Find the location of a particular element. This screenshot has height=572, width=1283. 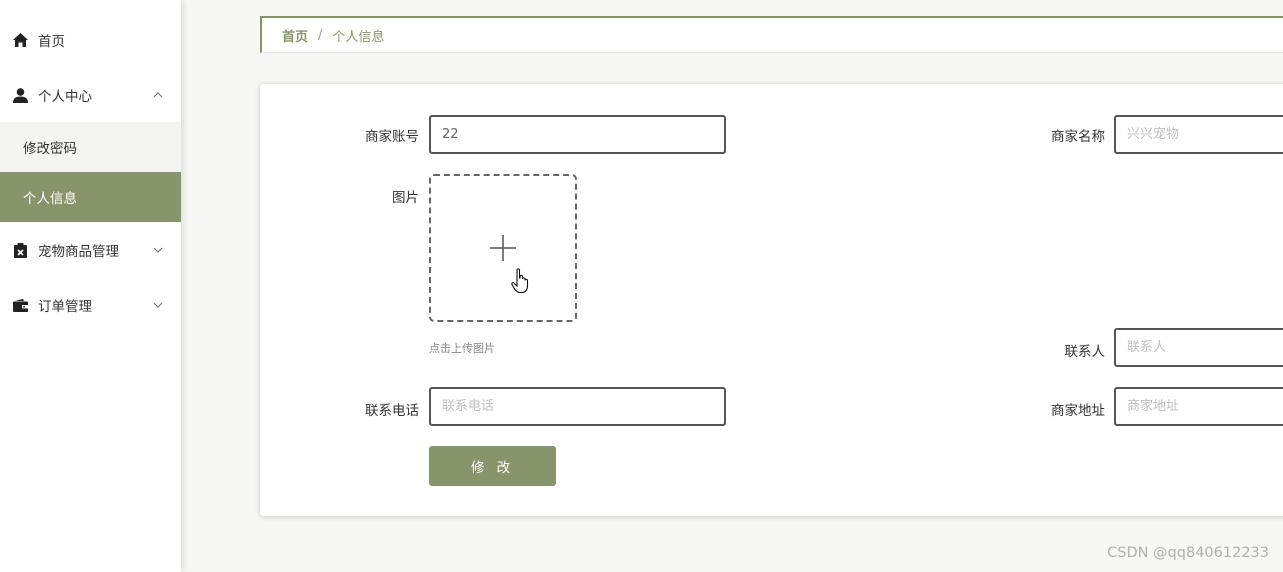

sidebar-item-orders: 订单管理 is located at coordinates (90, 305).